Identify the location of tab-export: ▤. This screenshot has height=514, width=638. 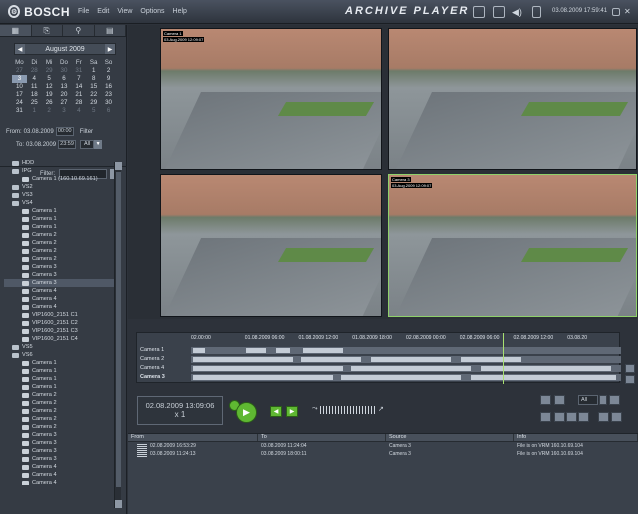
(110, 30).